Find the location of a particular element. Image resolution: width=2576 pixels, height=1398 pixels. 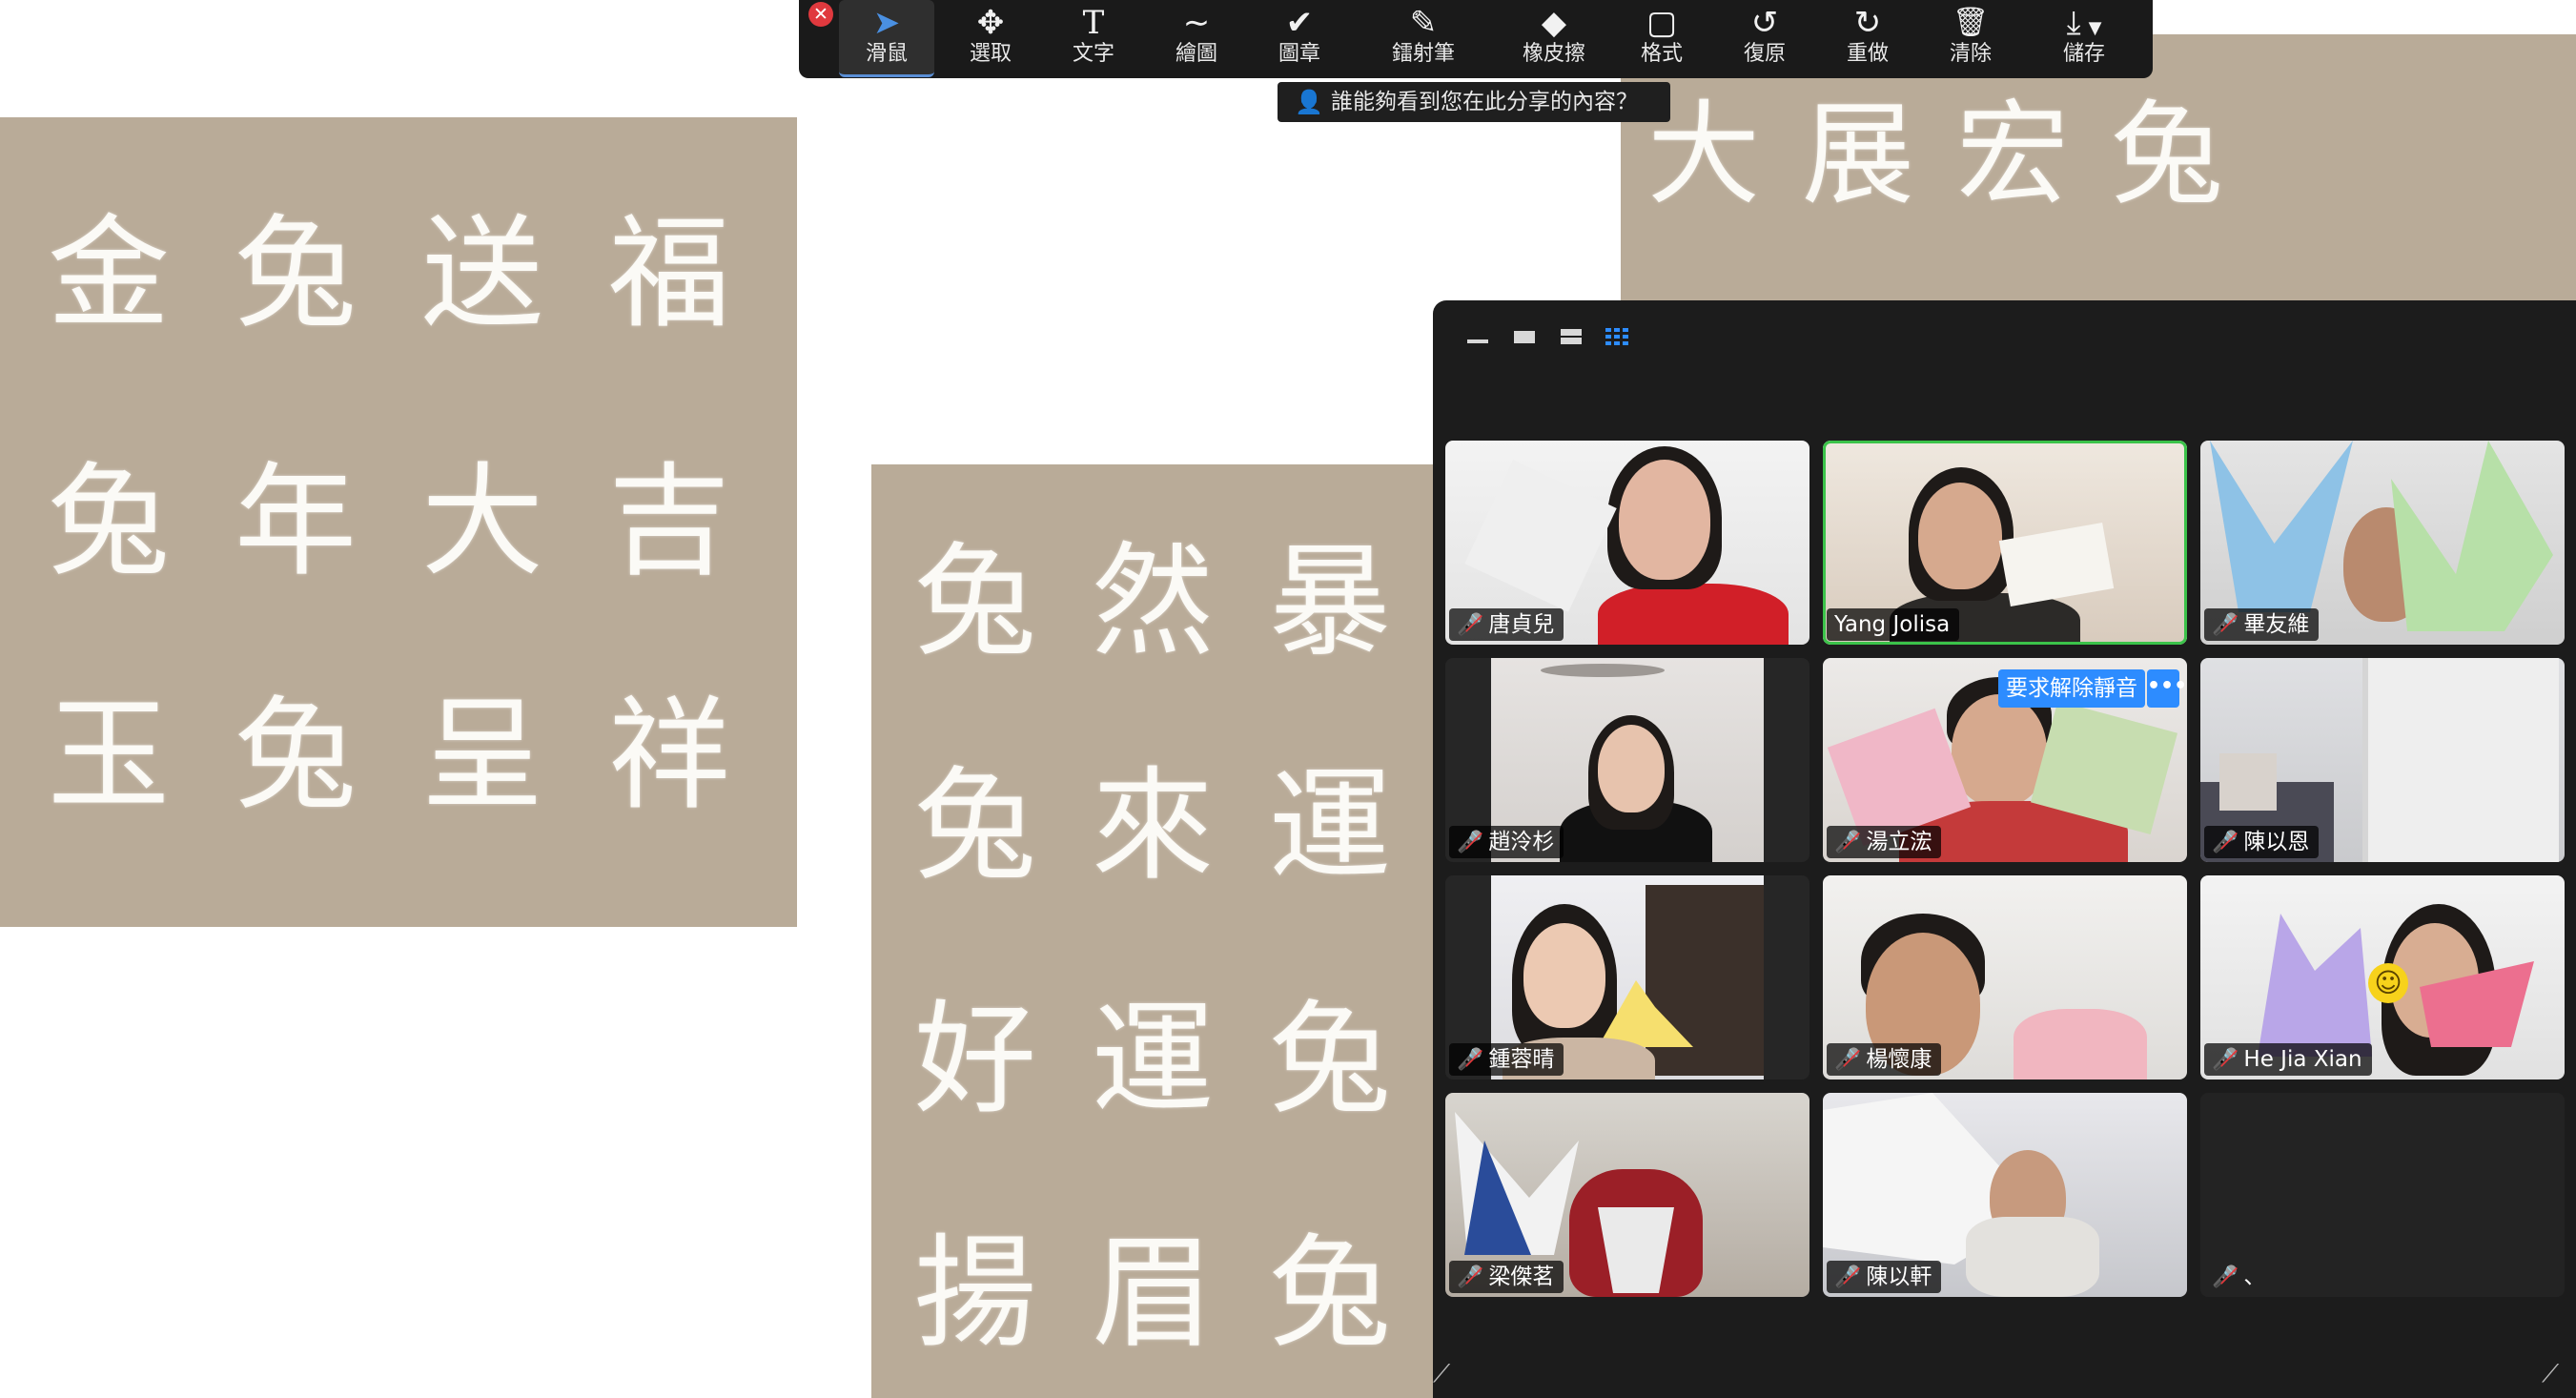

draw-squiggle-icon: ∼ is located at coordinates (1196, 23).